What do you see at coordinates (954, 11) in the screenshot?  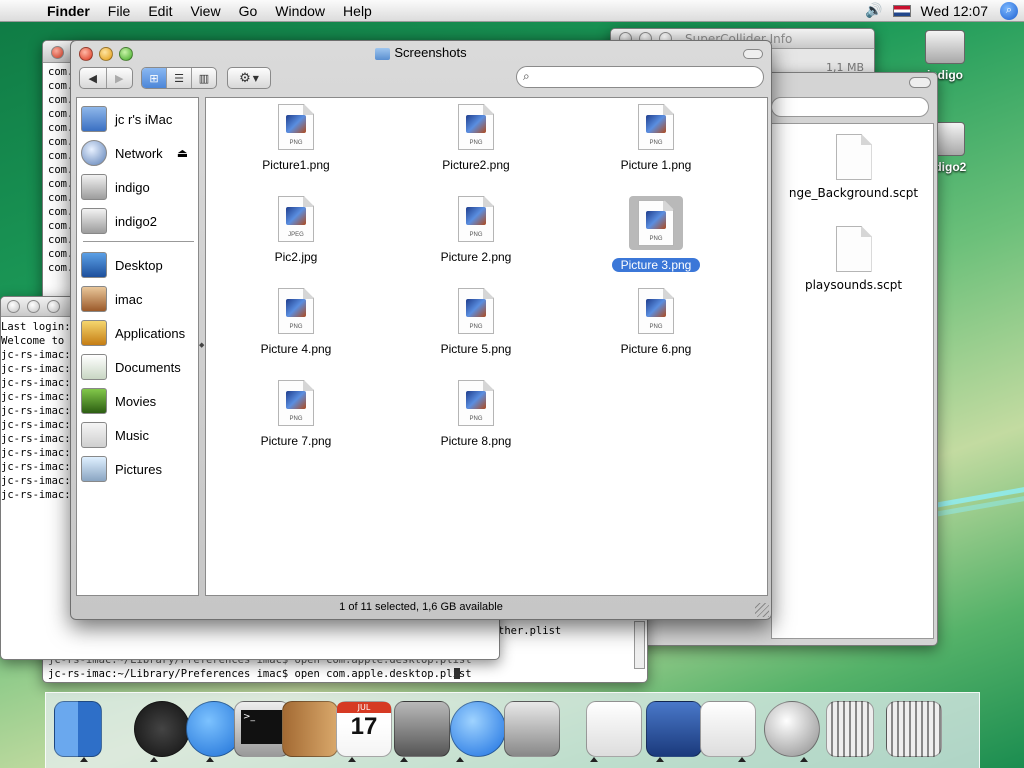 I see `clock: Wed 12:07` at bounding box center [954, 11].